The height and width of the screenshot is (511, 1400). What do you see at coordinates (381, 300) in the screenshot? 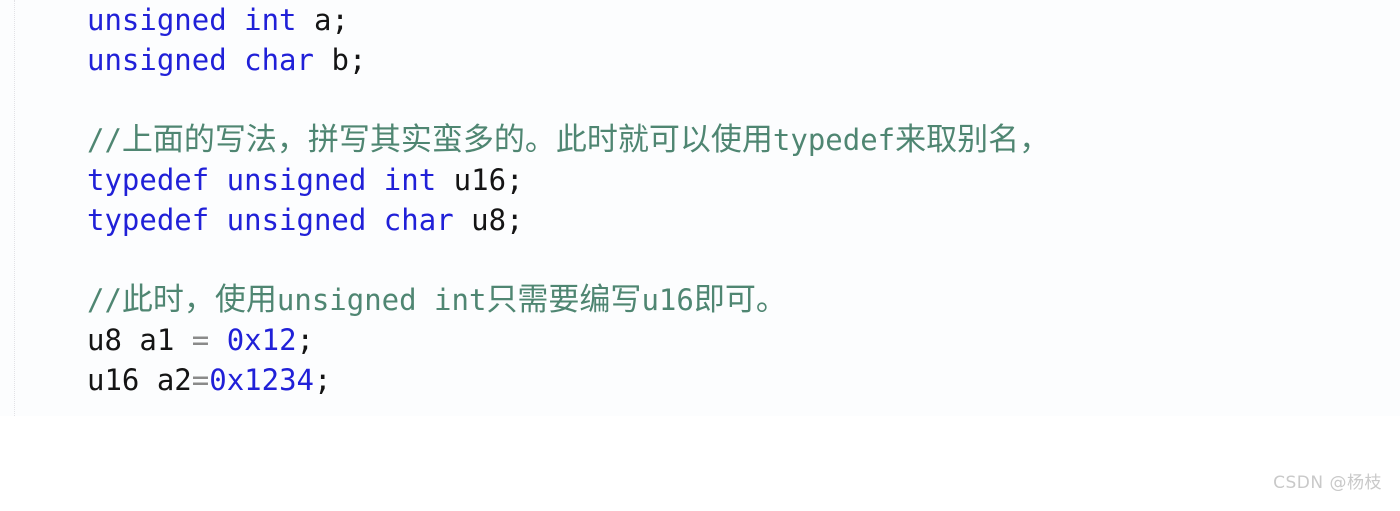
I see `comment-ascii-text: unsigned int` at bounding box center [381, 300].